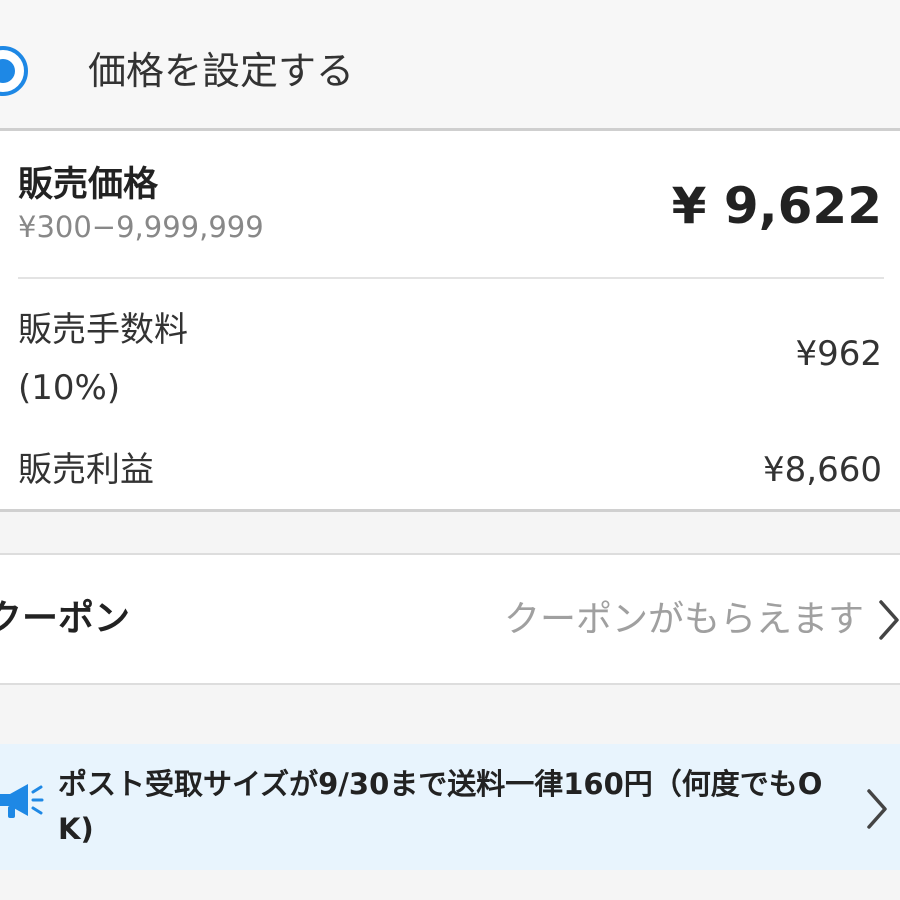 Image resolution: width=900 pixels, height=900 pixels. I want to click on profit-label: 販売利益, so click(86, 470).